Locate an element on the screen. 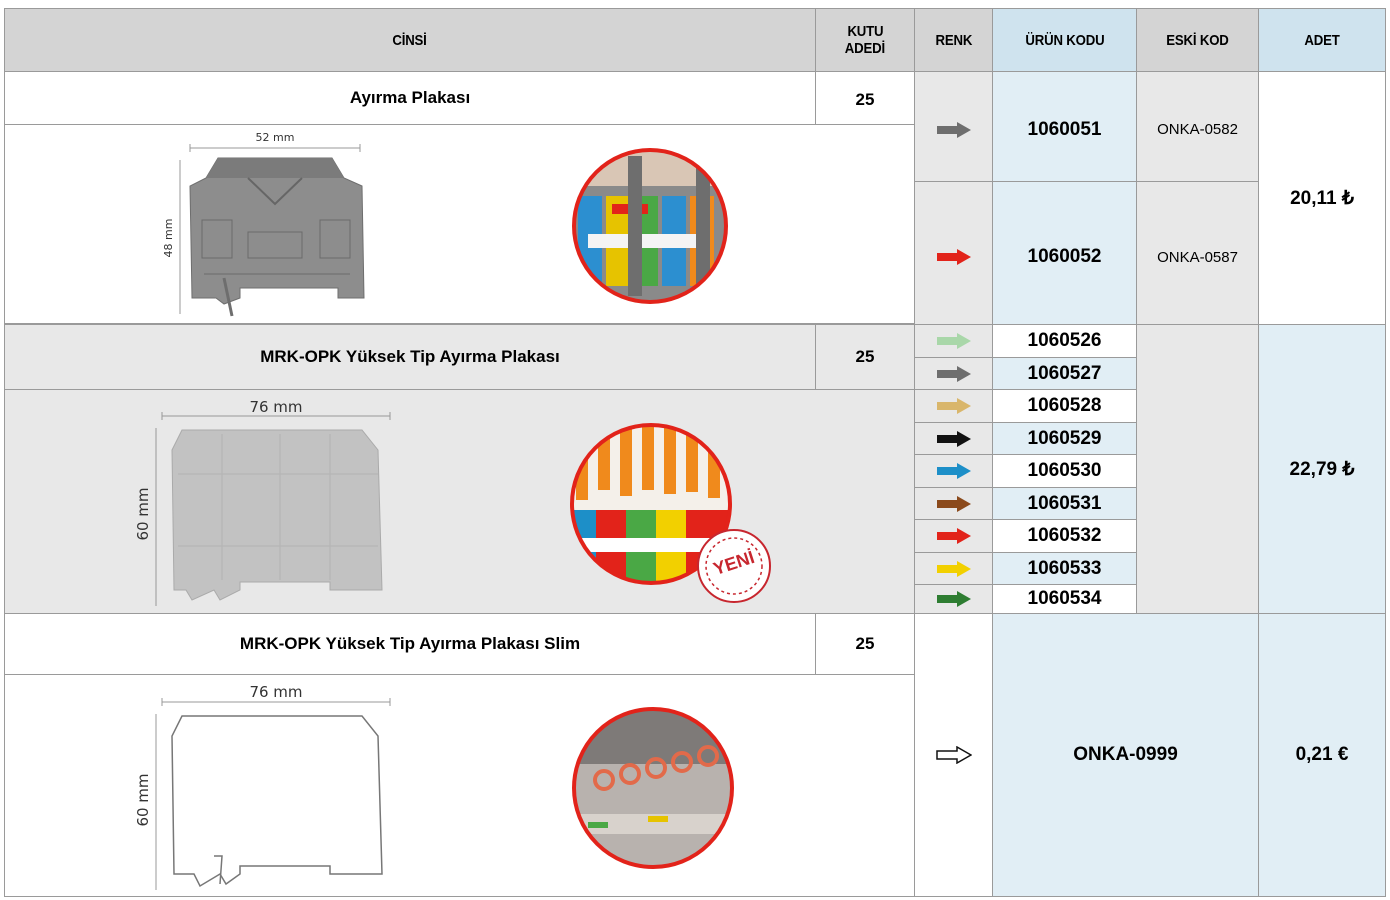 The image size is (1390, 900). product-code: 1060531 is located at coordinates (1064, 503).